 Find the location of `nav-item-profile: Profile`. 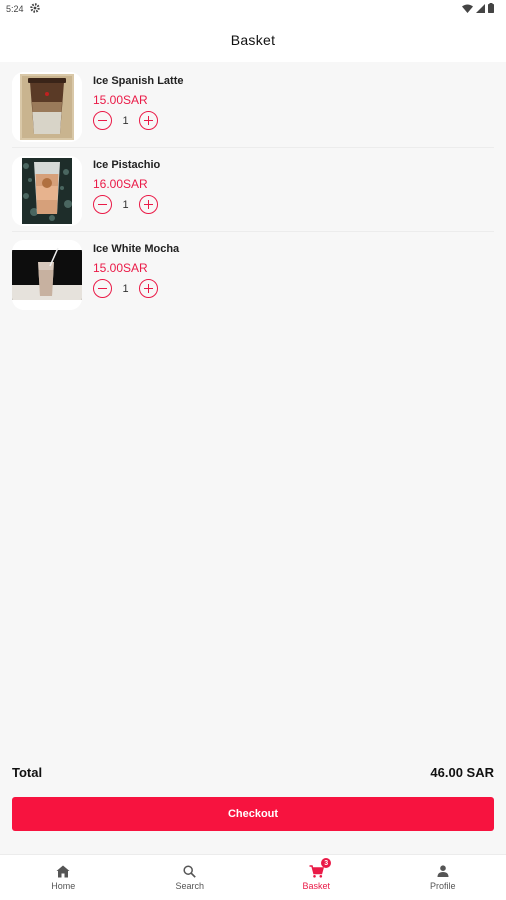

nav-item-profile: Profile is located at coordinates (443, 877).